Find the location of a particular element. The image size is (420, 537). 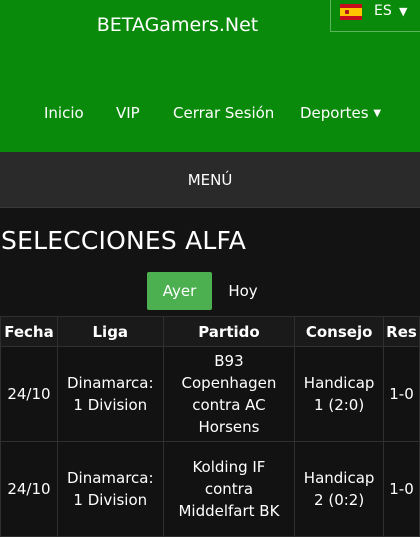

main-nav: Inicio VIP Cerrar Sesión Deportes ▼ is located at coordinates (210, 114).